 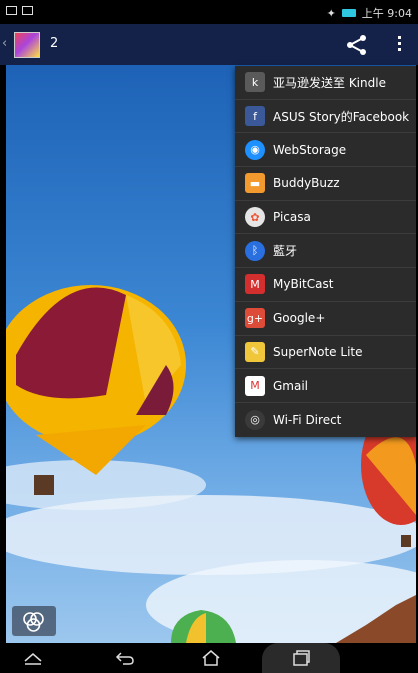 I want to click on share-menu-item-label: Google+, so click(x=299, y=318).